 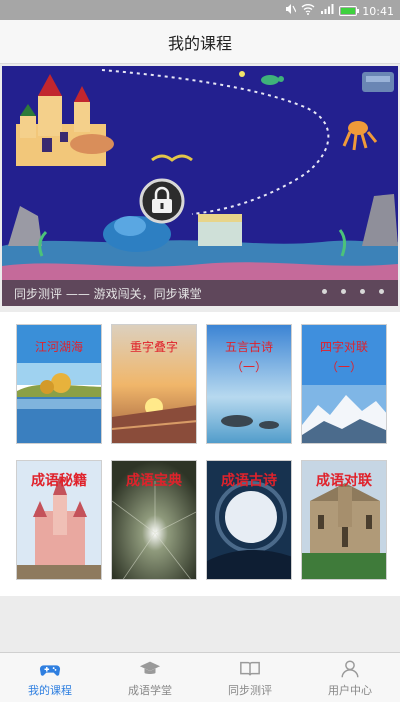 I want to click on battery-icon, so click(x=349, y=11).